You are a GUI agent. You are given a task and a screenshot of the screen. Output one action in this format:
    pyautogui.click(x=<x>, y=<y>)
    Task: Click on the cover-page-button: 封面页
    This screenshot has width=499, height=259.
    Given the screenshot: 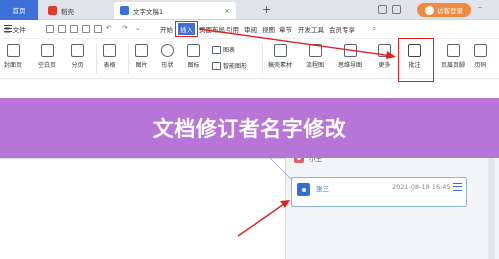 What is the action you would take?
    pyautogui.click(x=13, y=56)
    